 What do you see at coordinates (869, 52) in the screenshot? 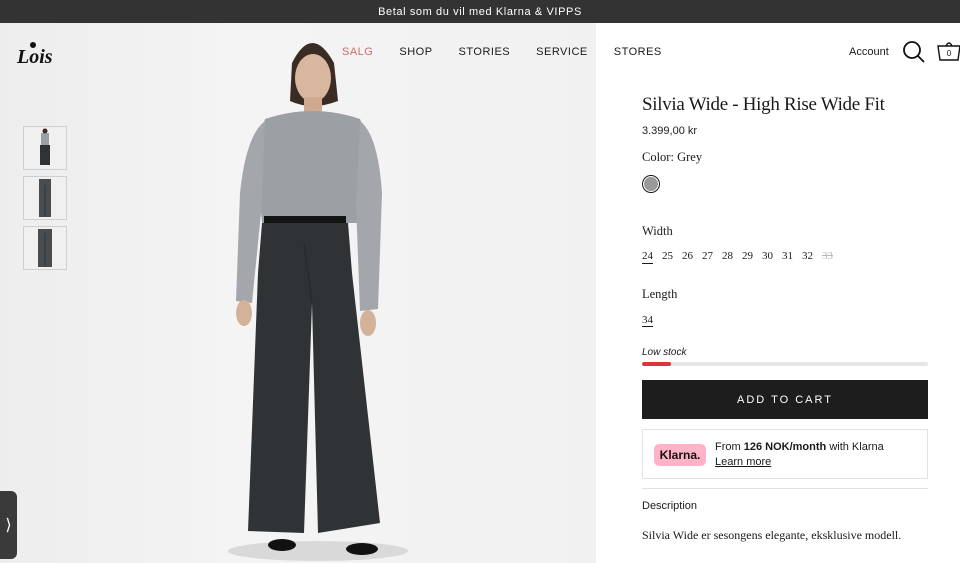
I see `account-link: Account` at bounding box center [869, 52].